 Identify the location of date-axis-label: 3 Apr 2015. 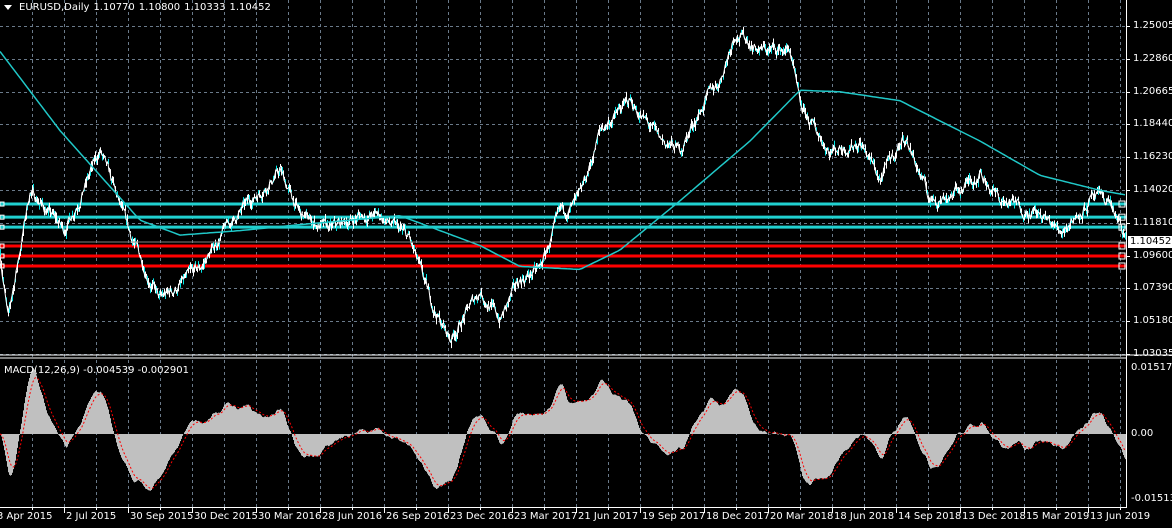
(26, 516).